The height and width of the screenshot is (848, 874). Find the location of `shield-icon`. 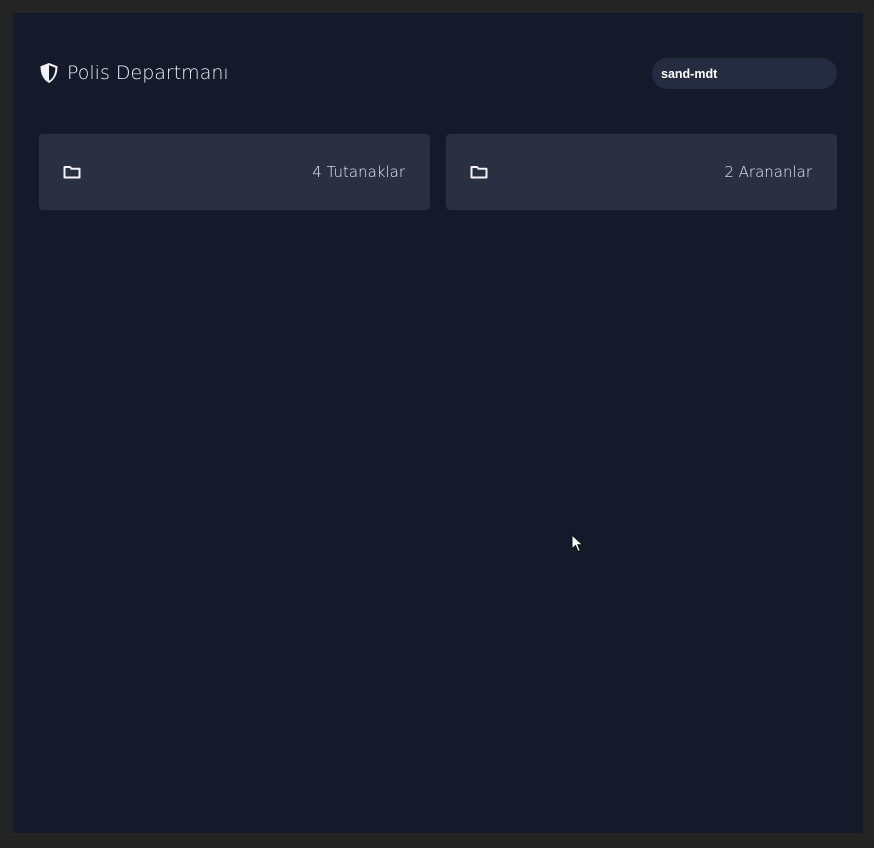

shield-icon is located at coordinates (49, 73).